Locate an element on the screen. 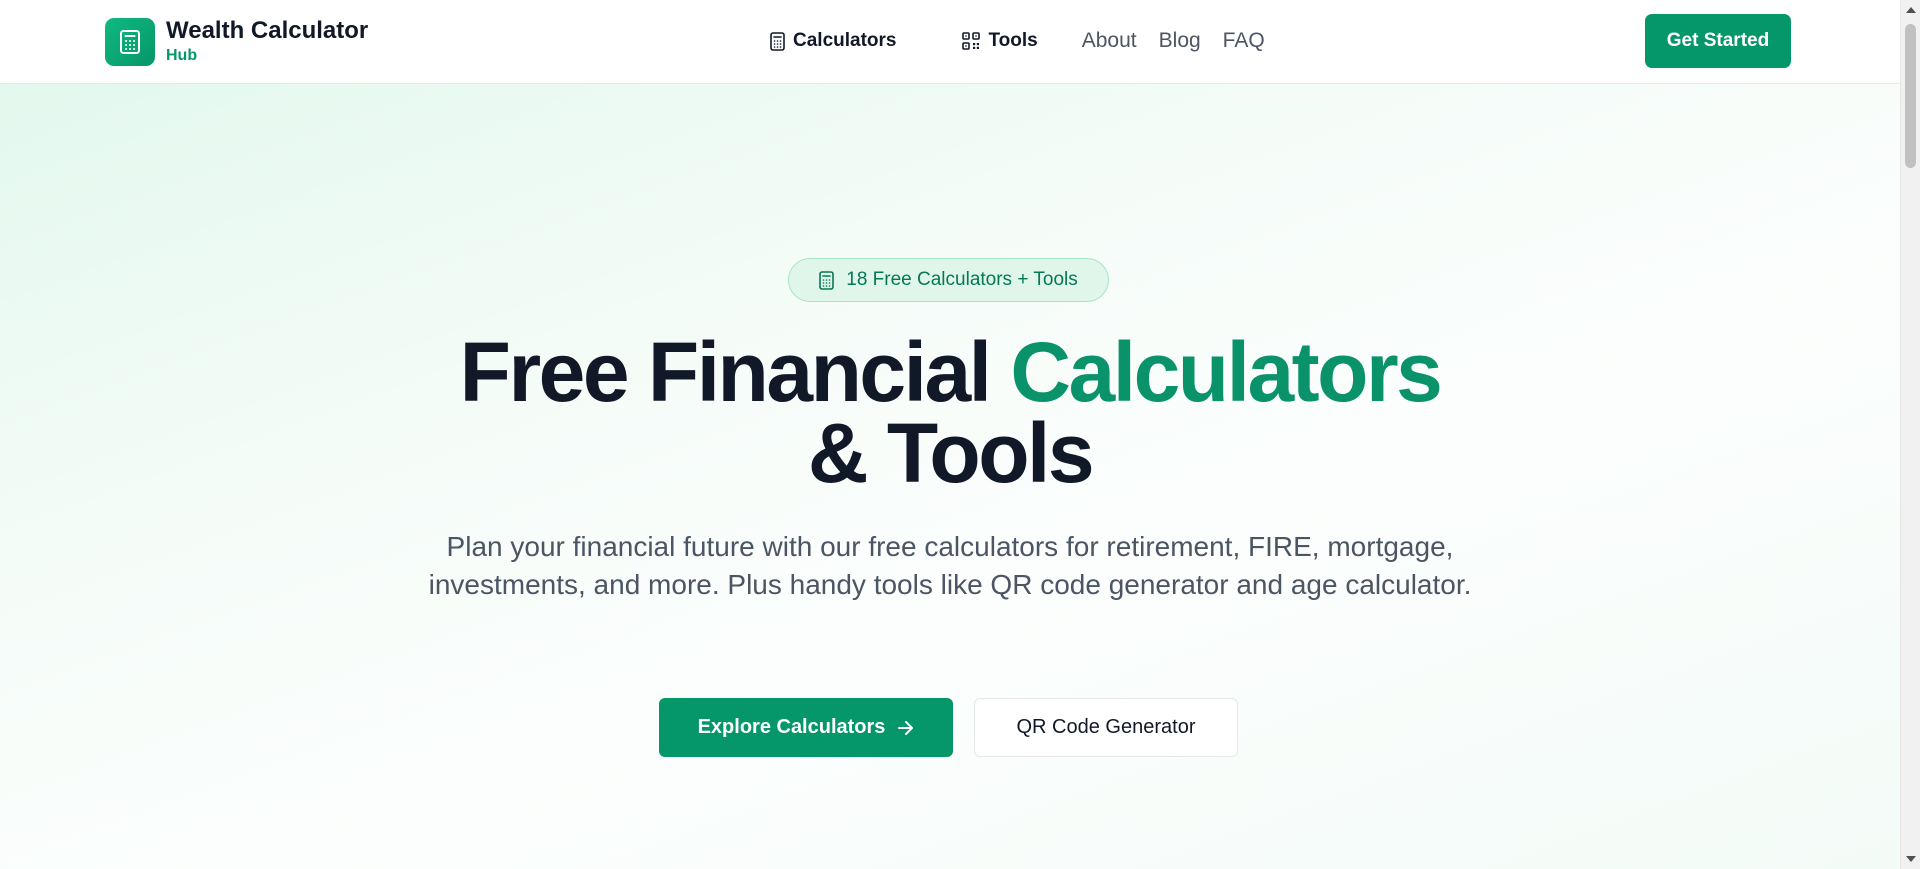 The width and height of the screenshot is (1920, 869). headline-part1: Free Financial is located at coordinates (725, 372).